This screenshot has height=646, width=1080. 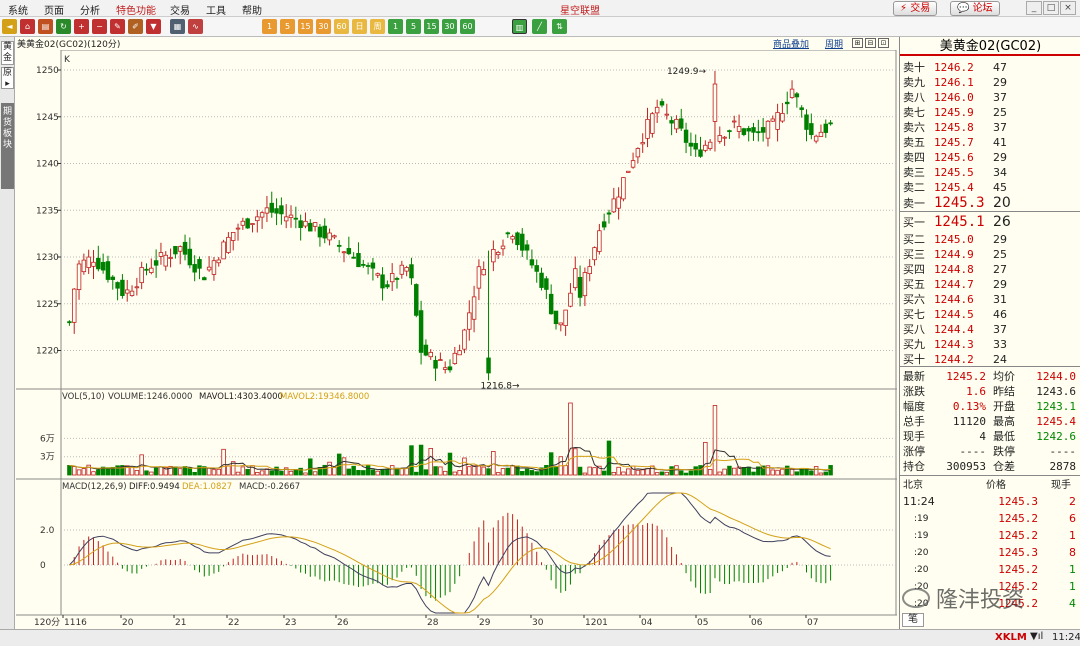 What do you see at coordinates (1051, 8) in the screenshot?
I see `maximize-button: □` at bounding box center [1051, 8].